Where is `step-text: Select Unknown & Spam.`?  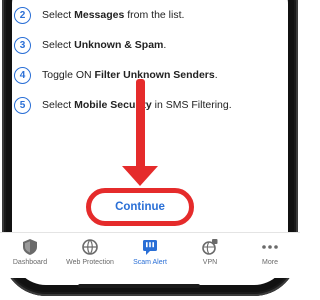 step-text: Select Unknown & Spam. is located at coordinates (104, 45).